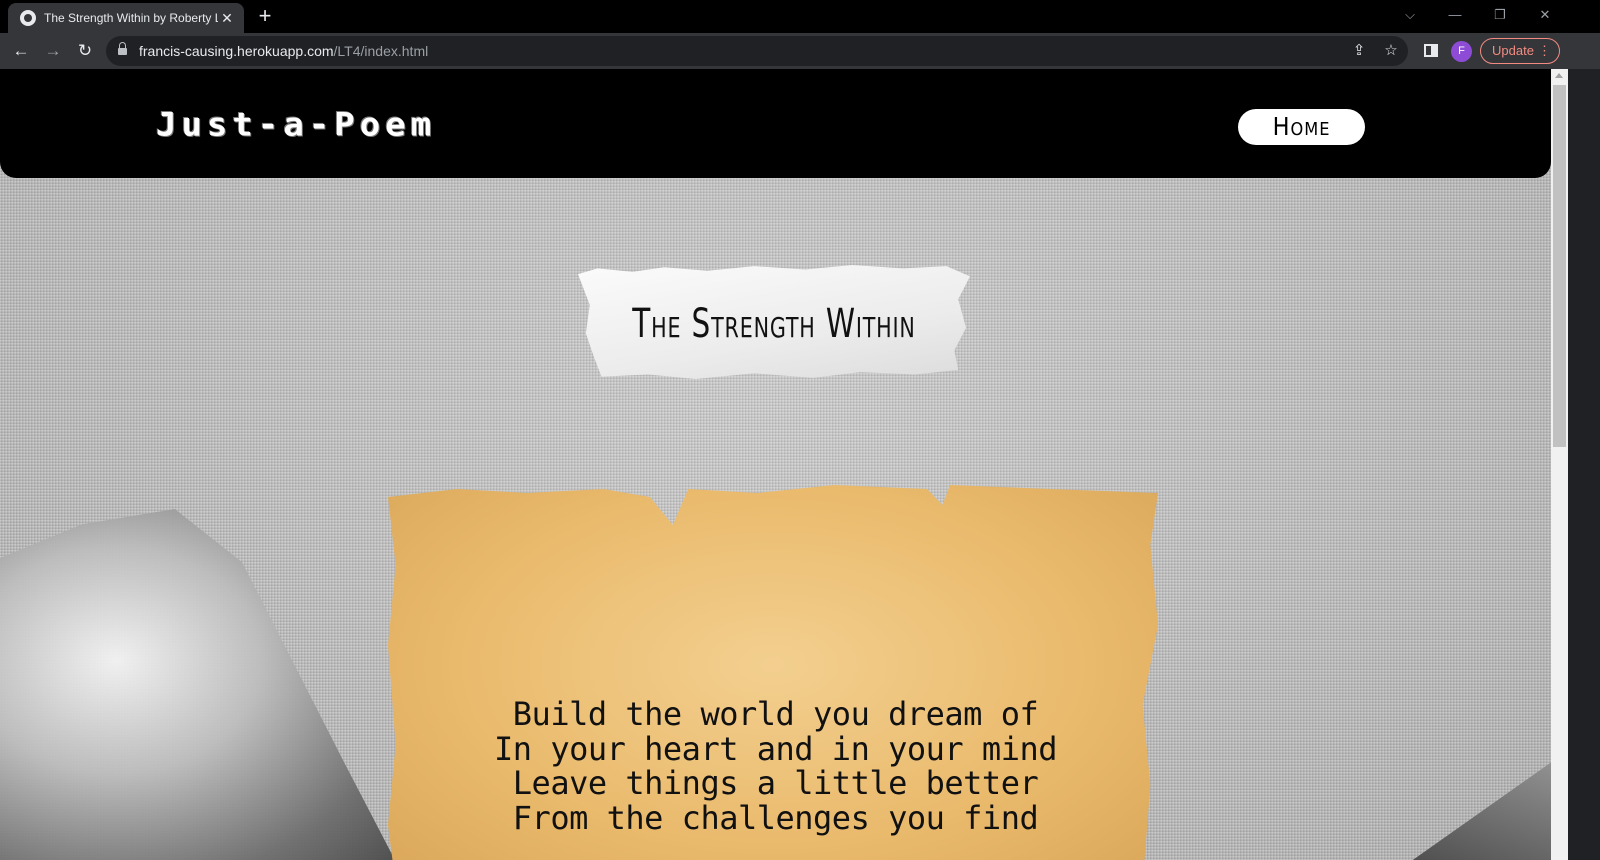 This screenshot has width=1600, height=860. I want to click on site-logo: Just-a-Poem, so click(296, 125).